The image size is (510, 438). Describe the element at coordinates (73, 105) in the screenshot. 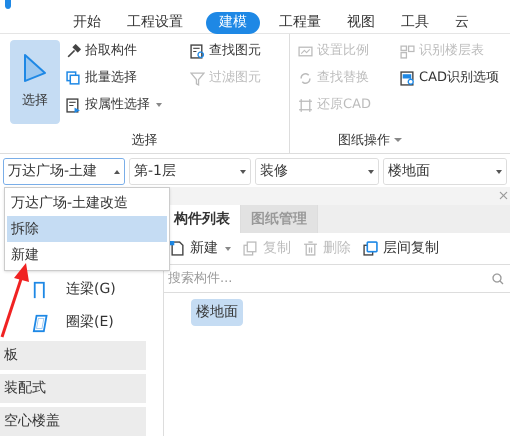

I see `list-play-icon` at that location.